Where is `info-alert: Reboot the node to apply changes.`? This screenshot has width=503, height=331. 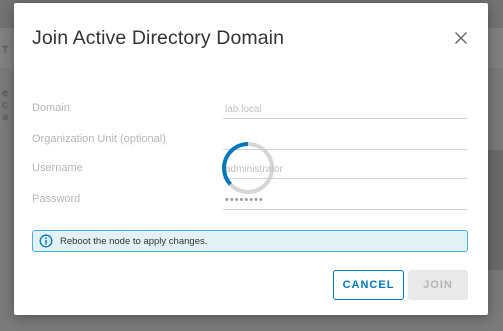 info-alert: Reboot the node to apply changes. is located at coordinates (250, 241).